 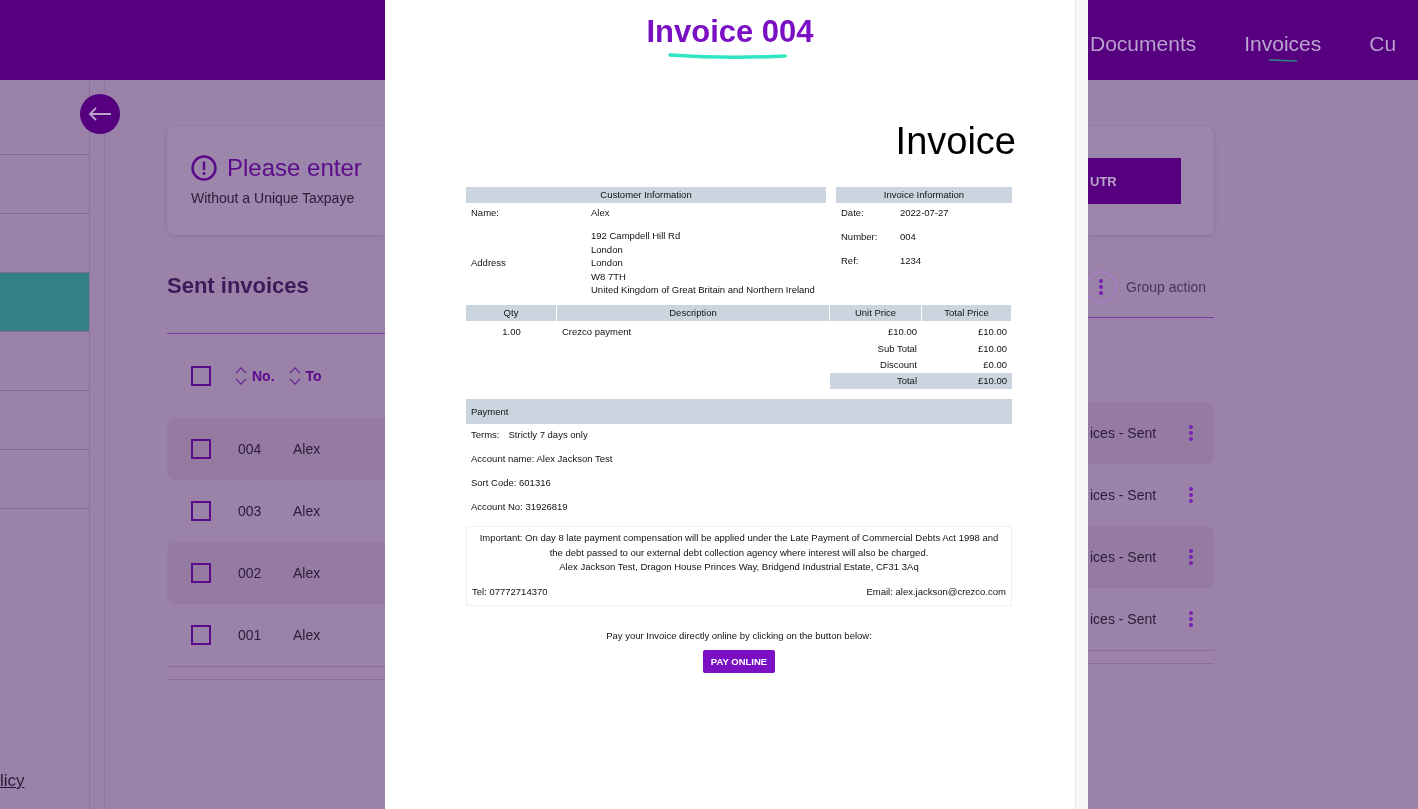 What do you see at coordinates (511, 483) in the screenshot?
I see `payment-detail: Sort Code: 601316` at bounding box center [511, 483].